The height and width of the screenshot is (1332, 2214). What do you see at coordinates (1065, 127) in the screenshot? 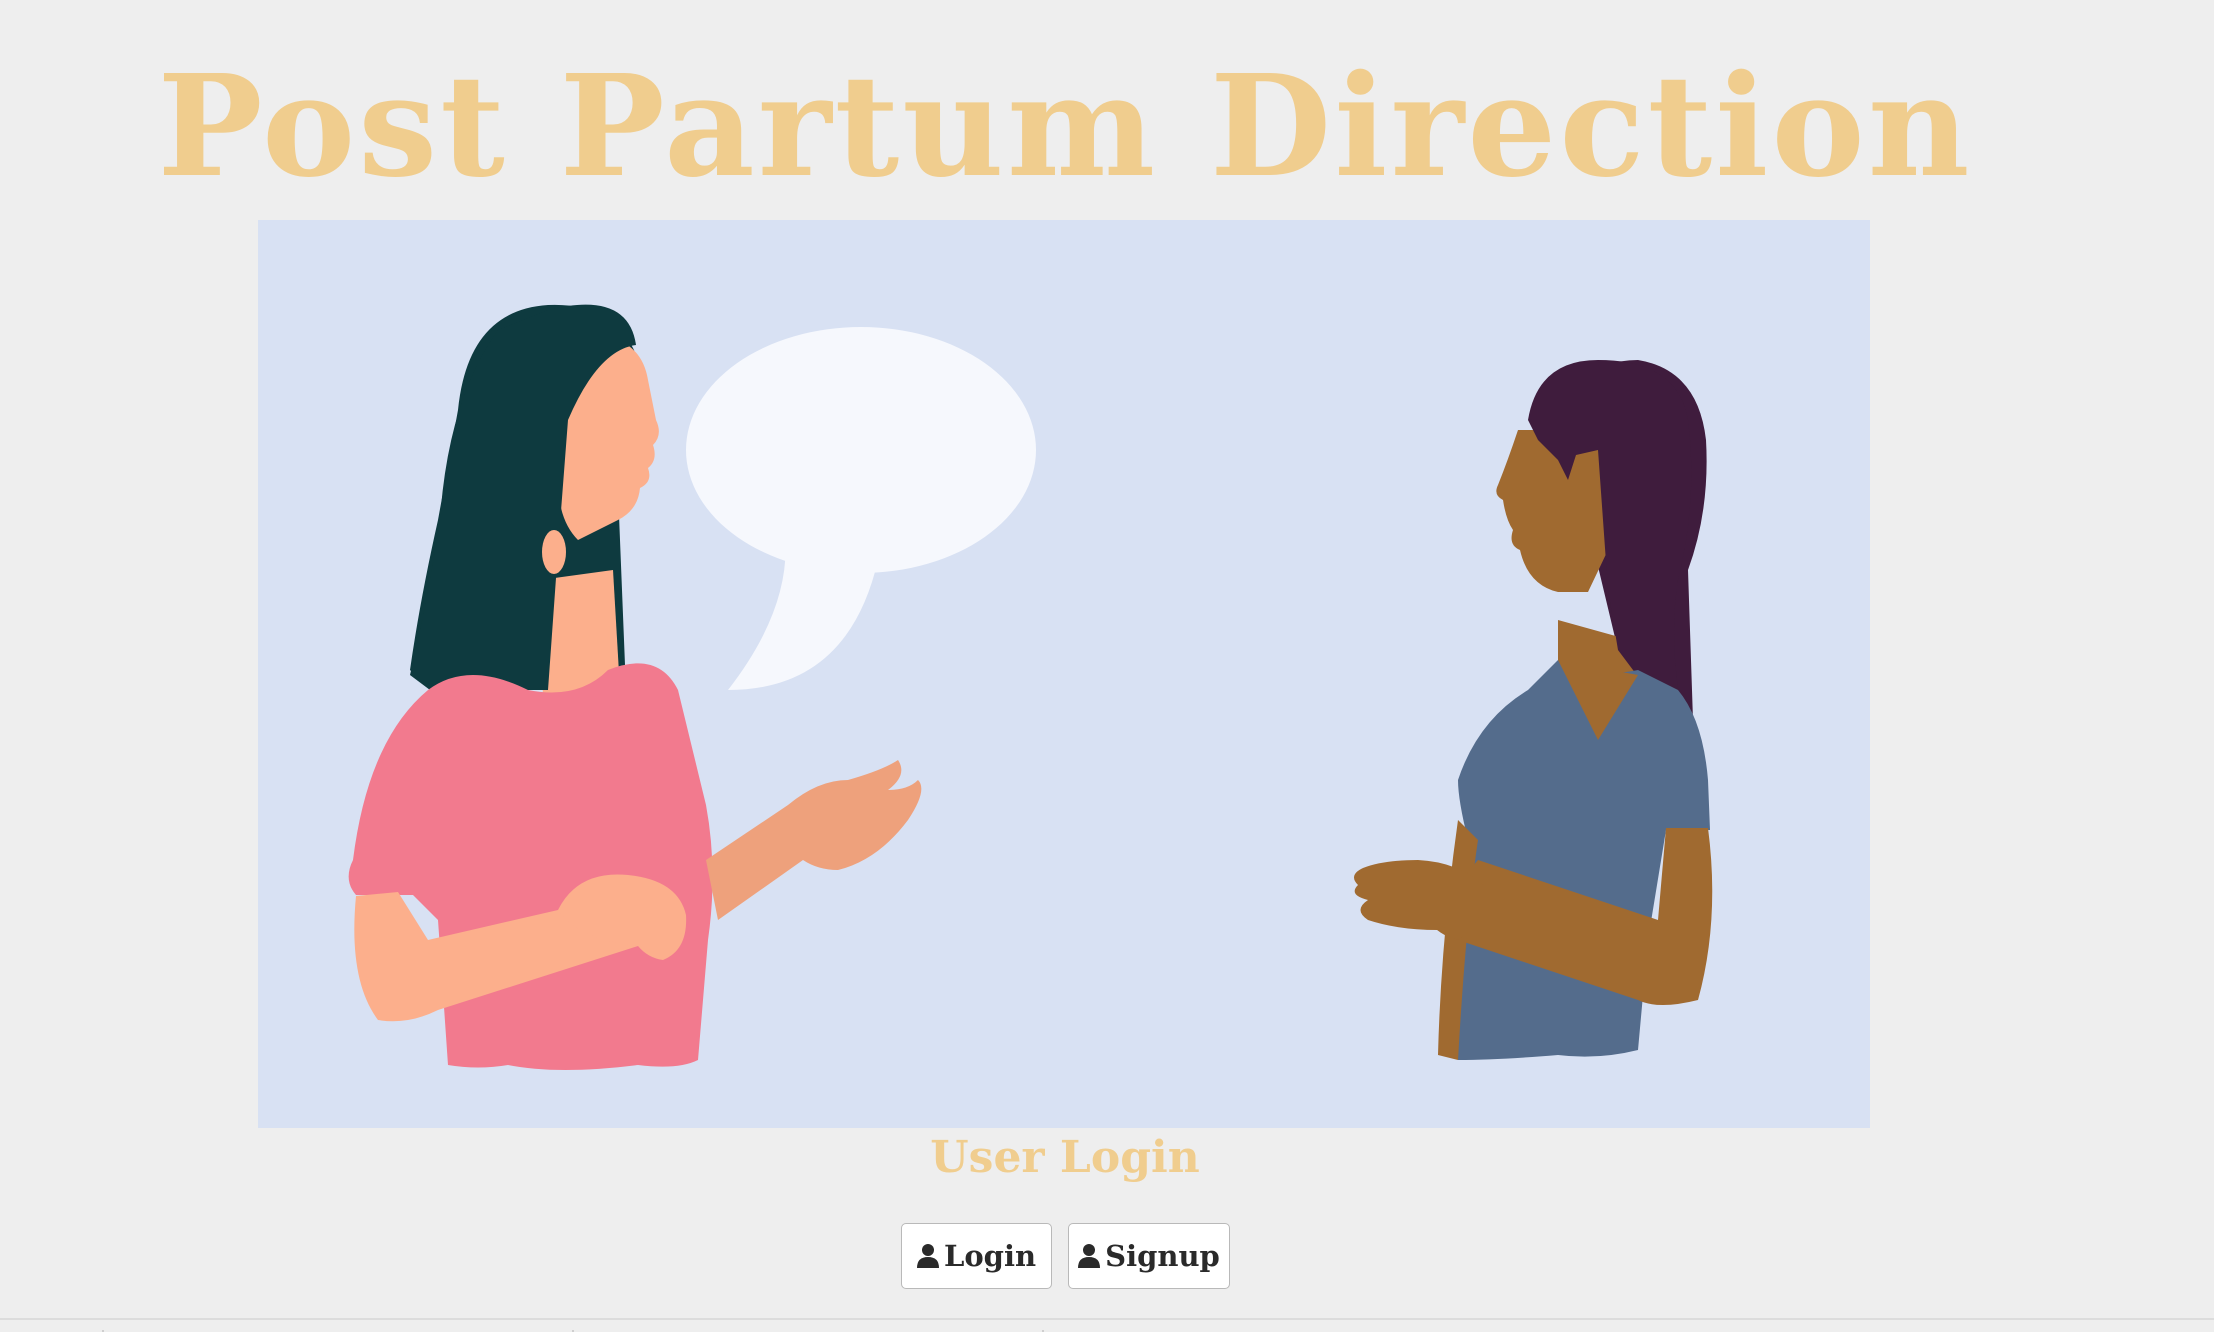
I see `site-title: Post Partum Direction` at bounding box center [1065, 127].